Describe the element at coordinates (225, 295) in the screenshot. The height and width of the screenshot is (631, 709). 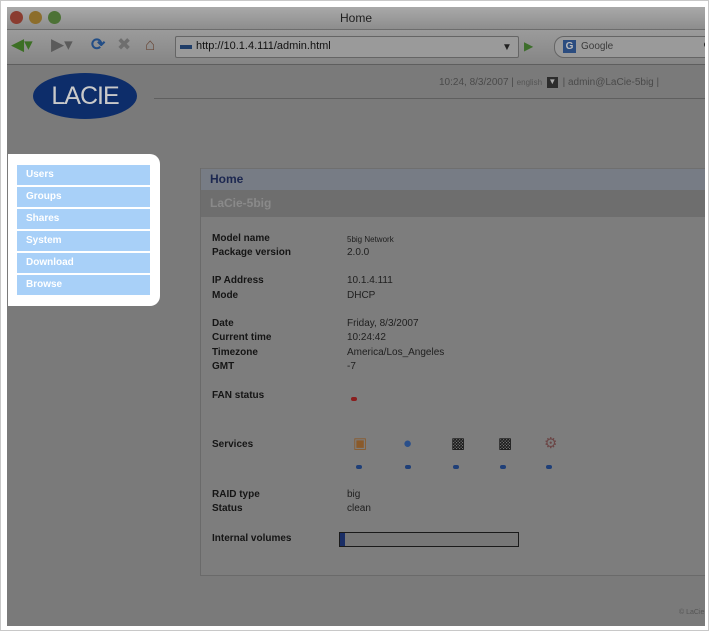
I see `mode-label: Mode` at that location.